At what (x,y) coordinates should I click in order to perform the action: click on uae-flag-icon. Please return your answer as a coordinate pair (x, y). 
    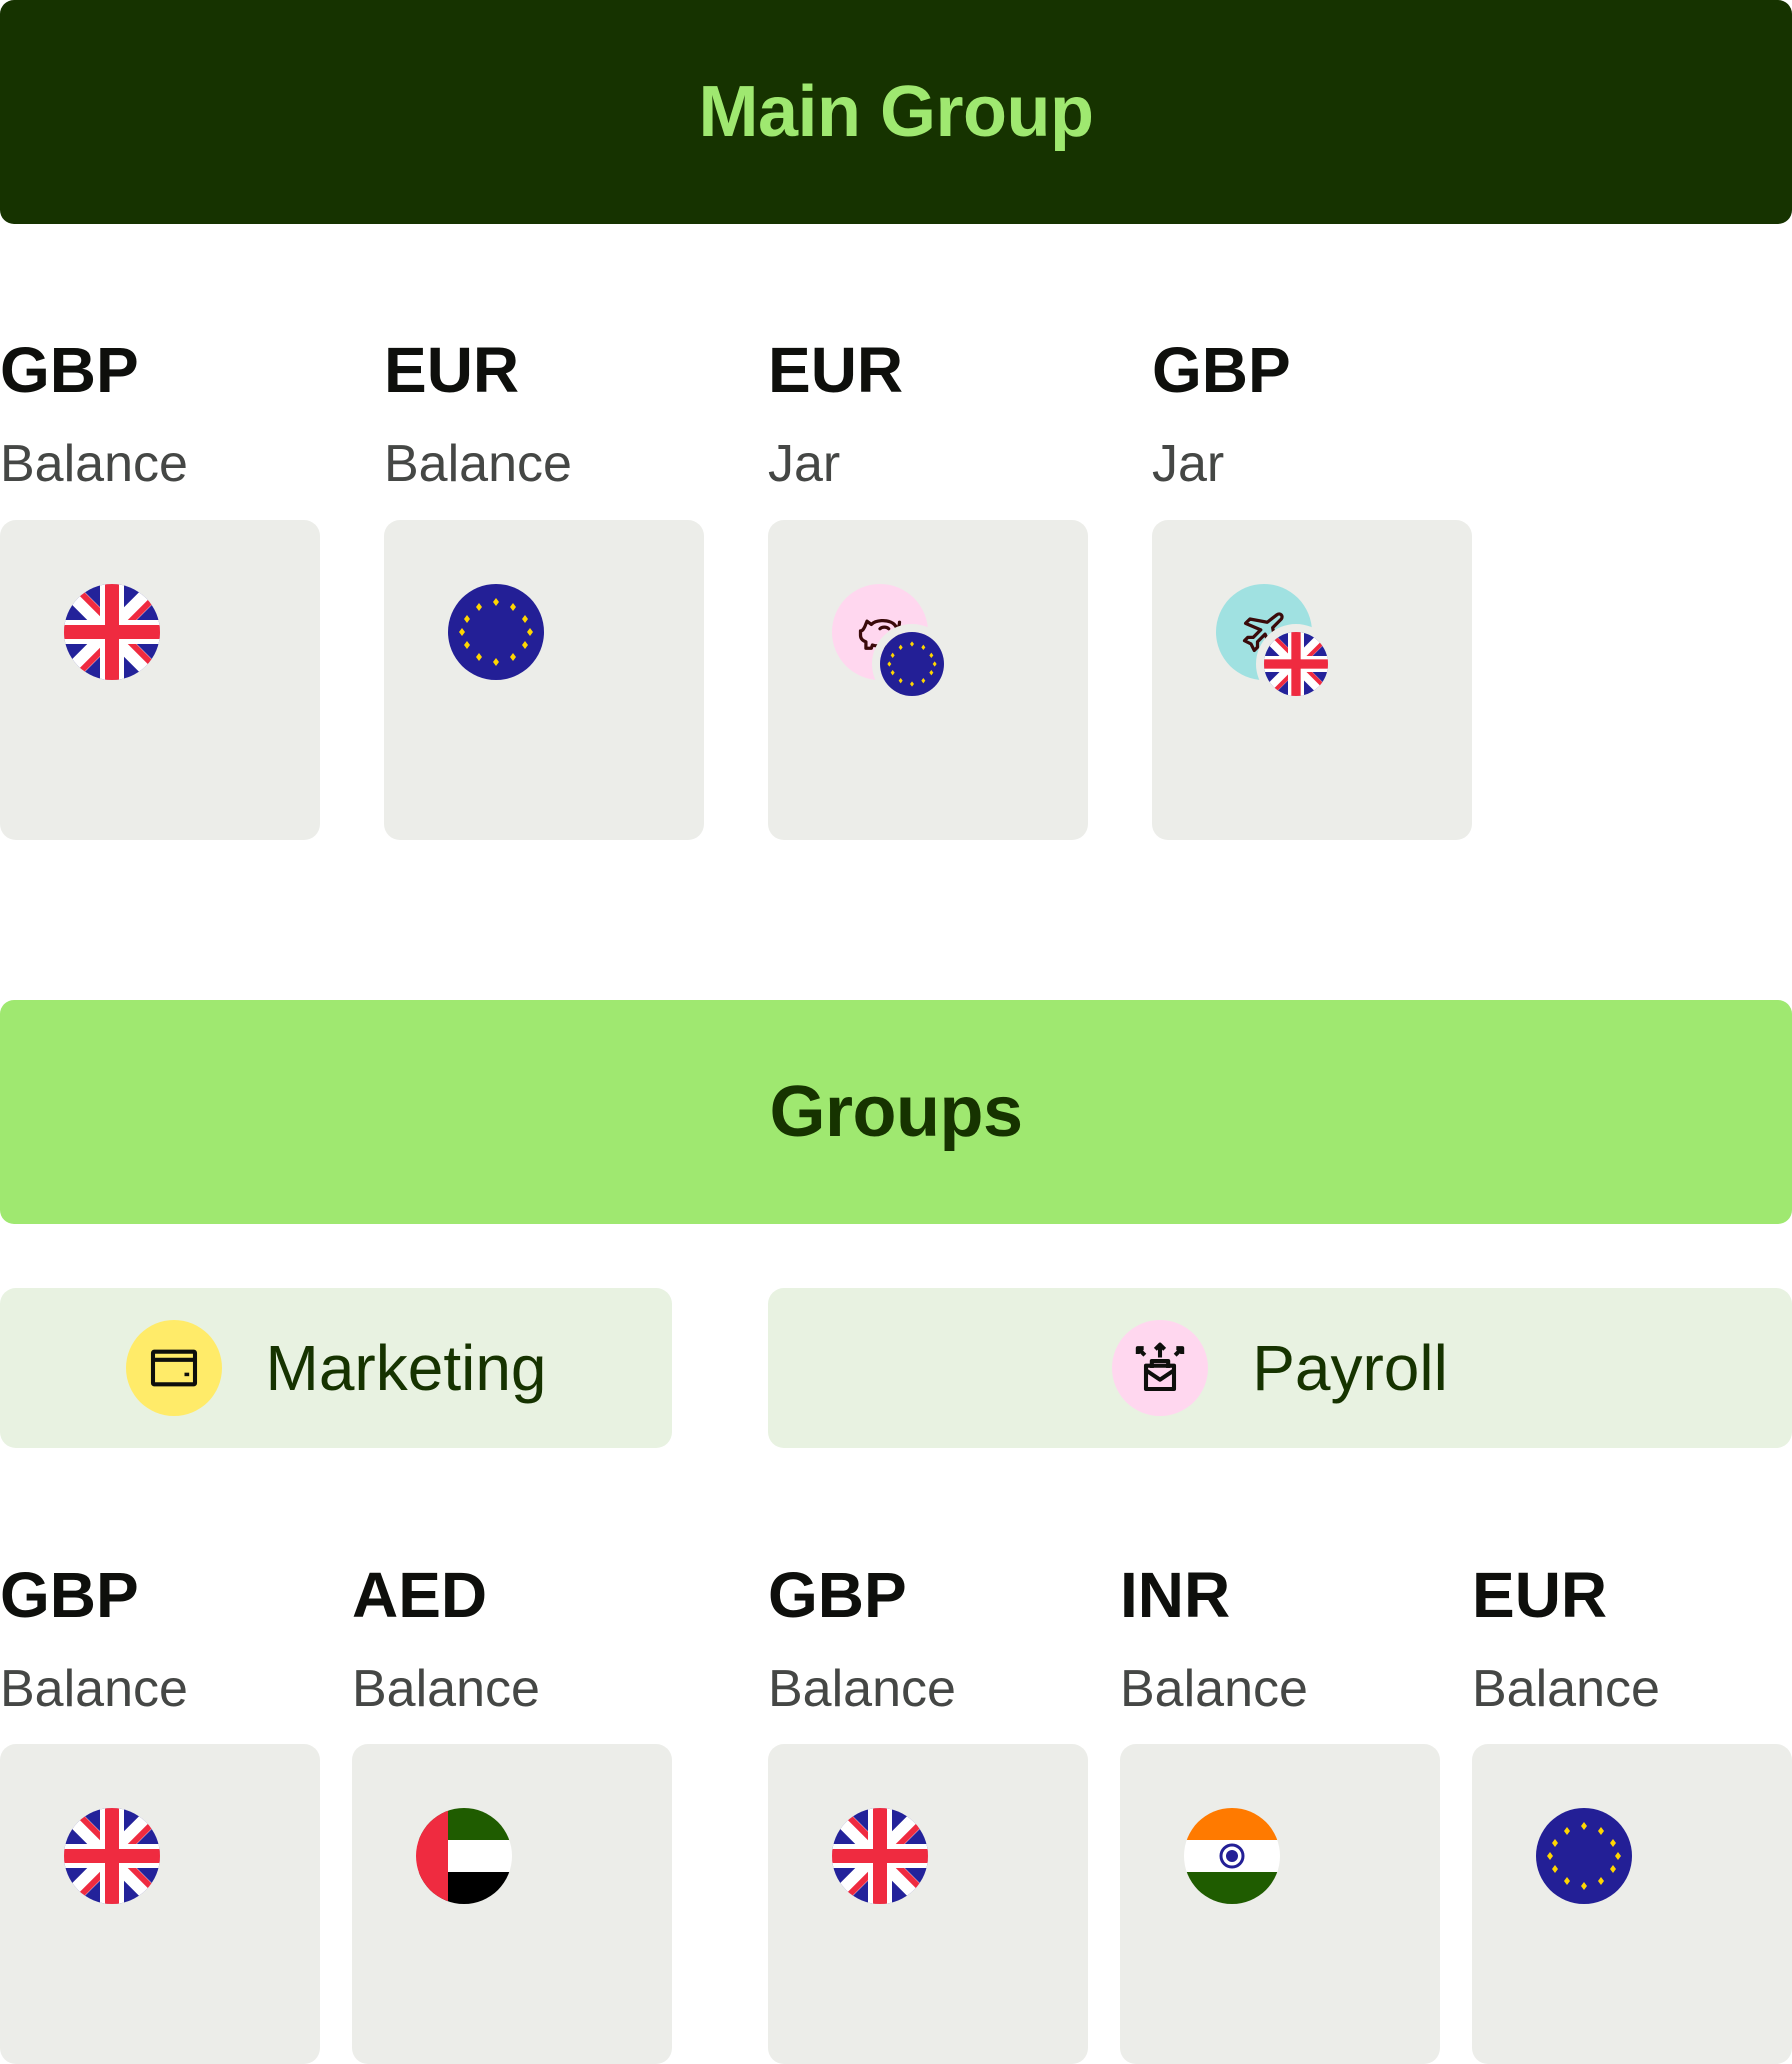
    Looking at the image, I should click on (464, 1856).